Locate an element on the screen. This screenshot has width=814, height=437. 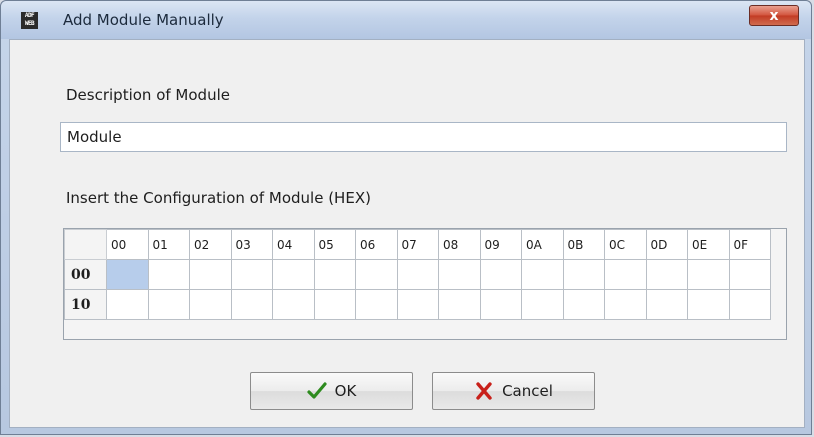
window-title: Add Module Manually is located at coordinates (143, 20).